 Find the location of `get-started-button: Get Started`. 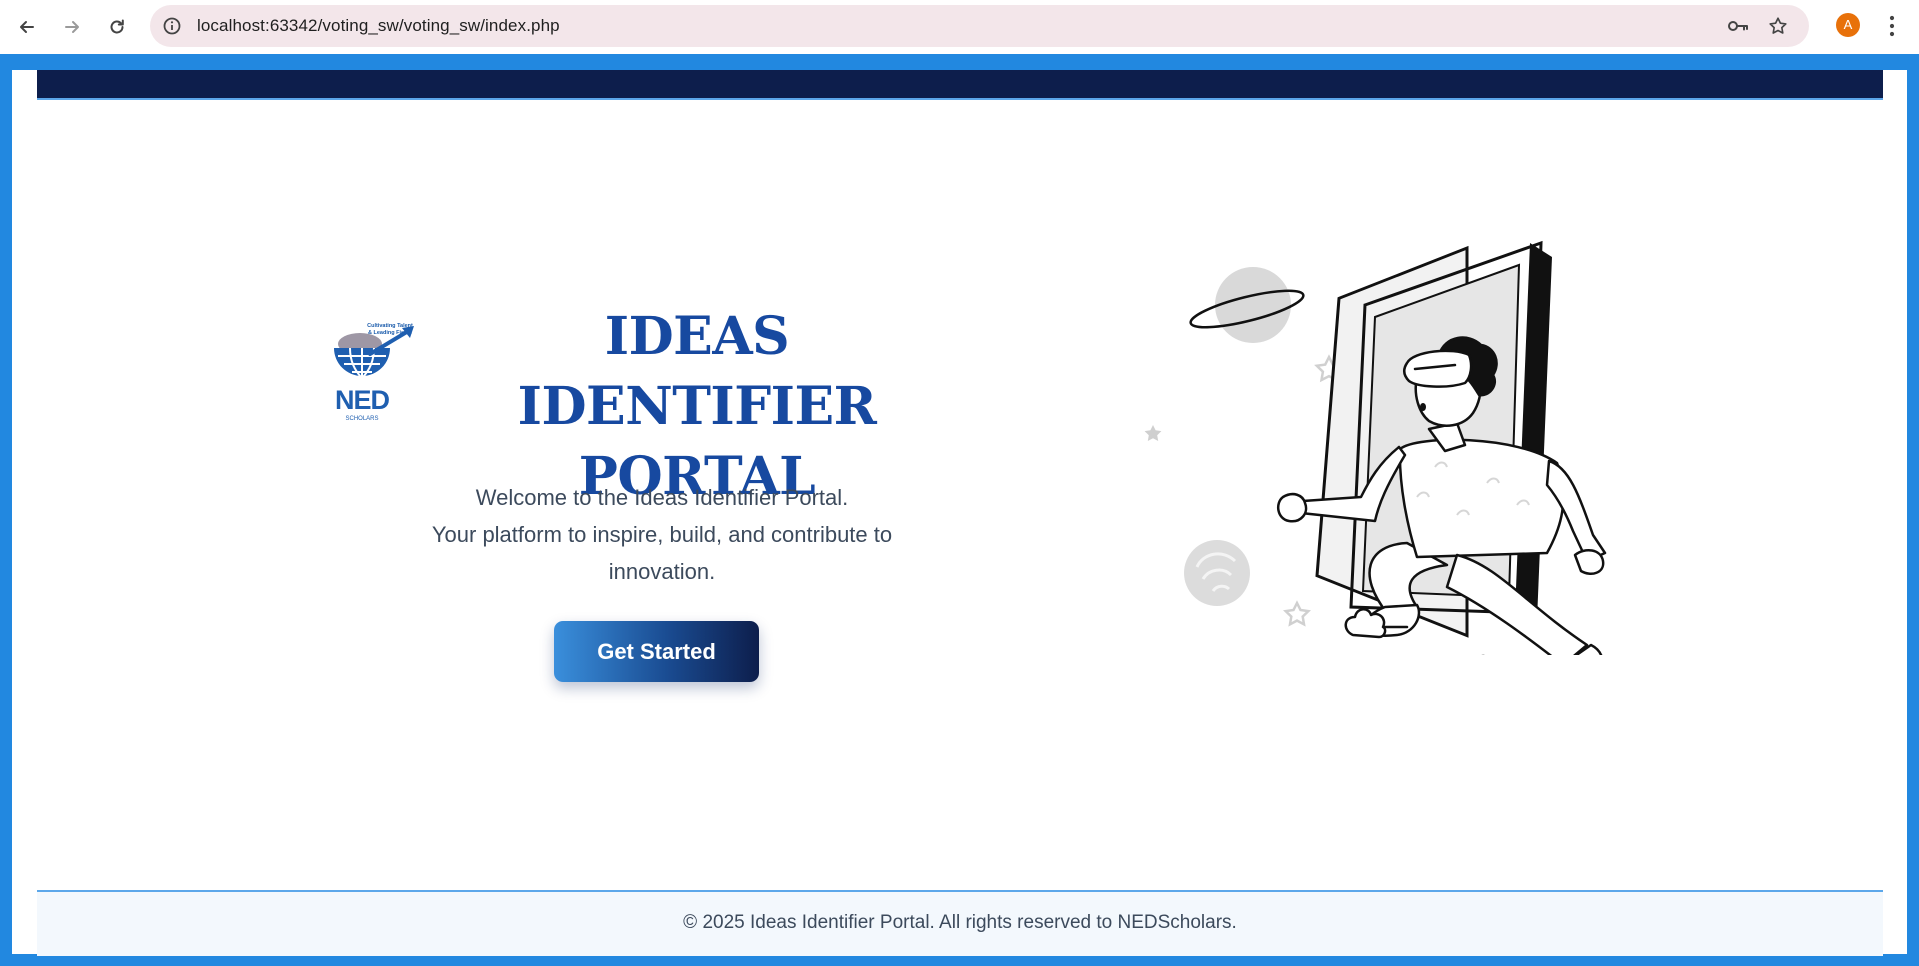

get-started-button: Get Started is located at coordinates (656, 651).